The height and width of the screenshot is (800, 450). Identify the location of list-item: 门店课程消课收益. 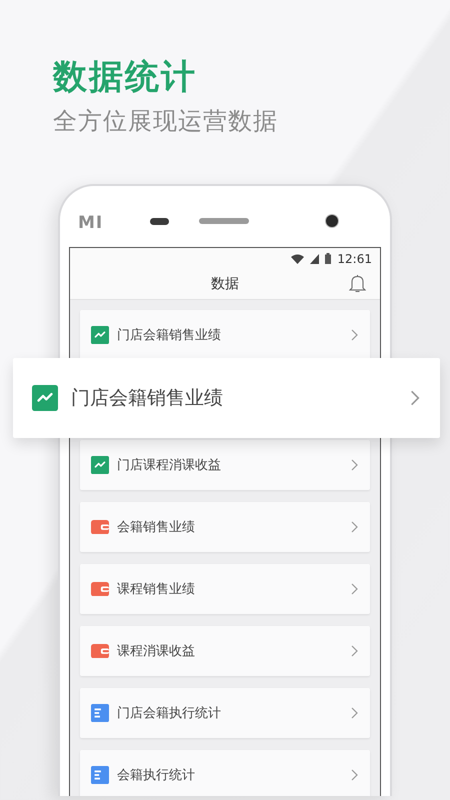
(225, 465).